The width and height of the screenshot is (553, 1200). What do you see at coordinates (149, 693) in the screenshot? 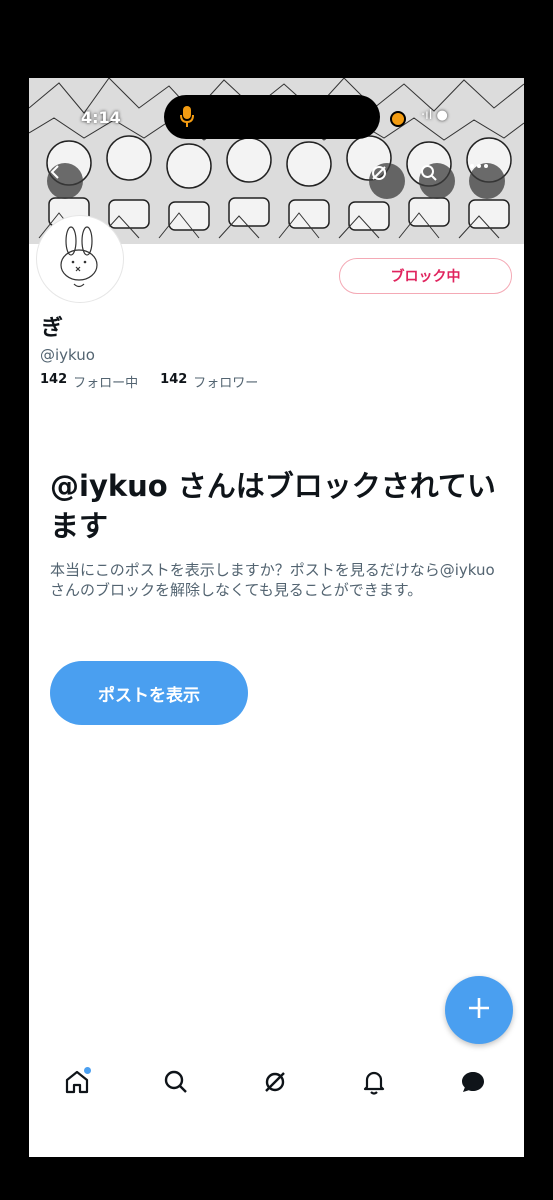
I see `show-posts-button: ポストを表示` at bounding box center [149, 693].